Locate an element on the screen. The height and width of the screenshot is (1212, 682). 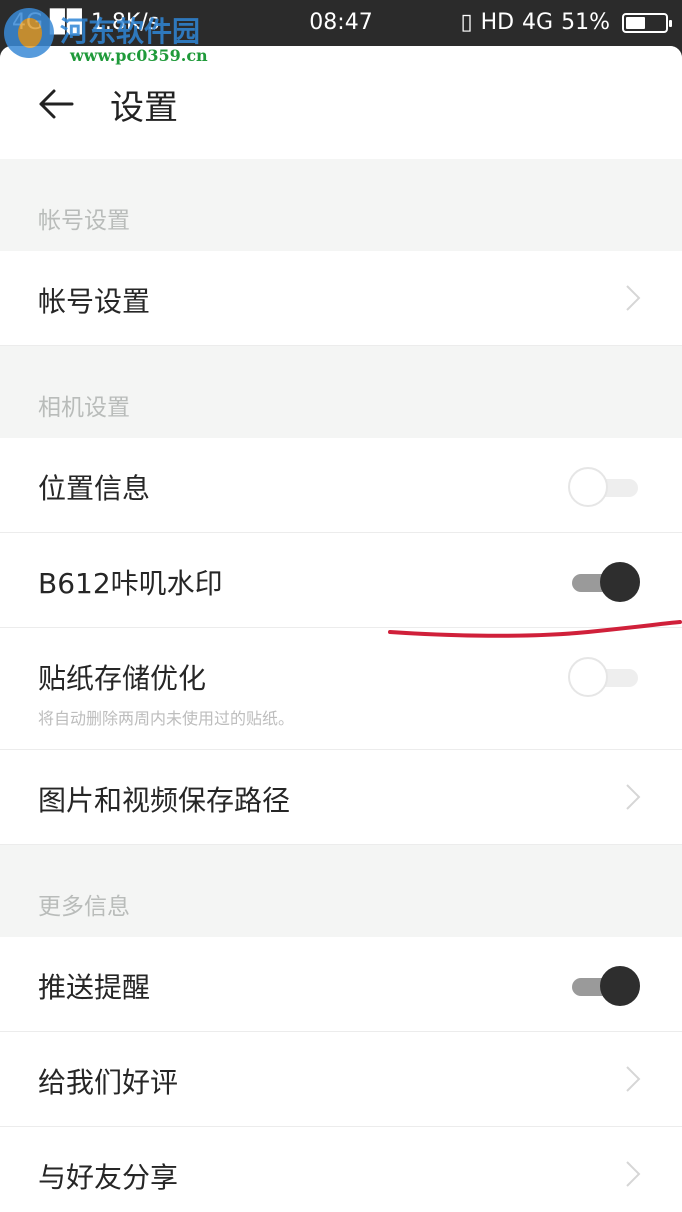
network-type-right: 4G is located at coordinates (538, 22).